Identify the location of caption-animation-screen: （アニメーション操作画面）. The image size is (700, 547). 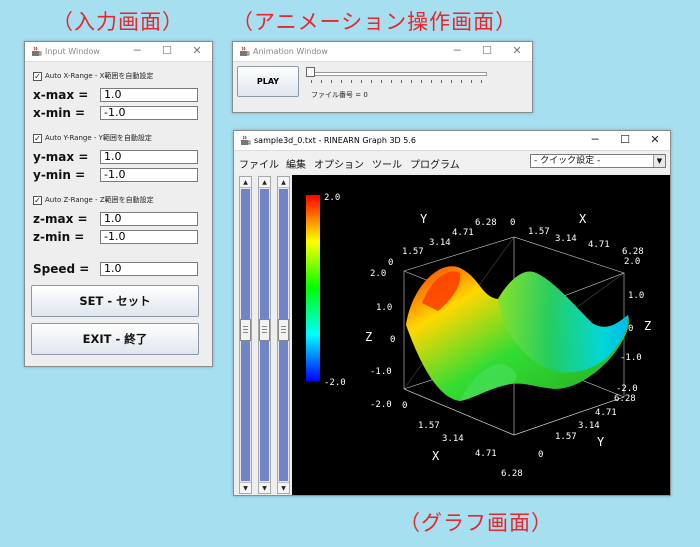
(375, 22).